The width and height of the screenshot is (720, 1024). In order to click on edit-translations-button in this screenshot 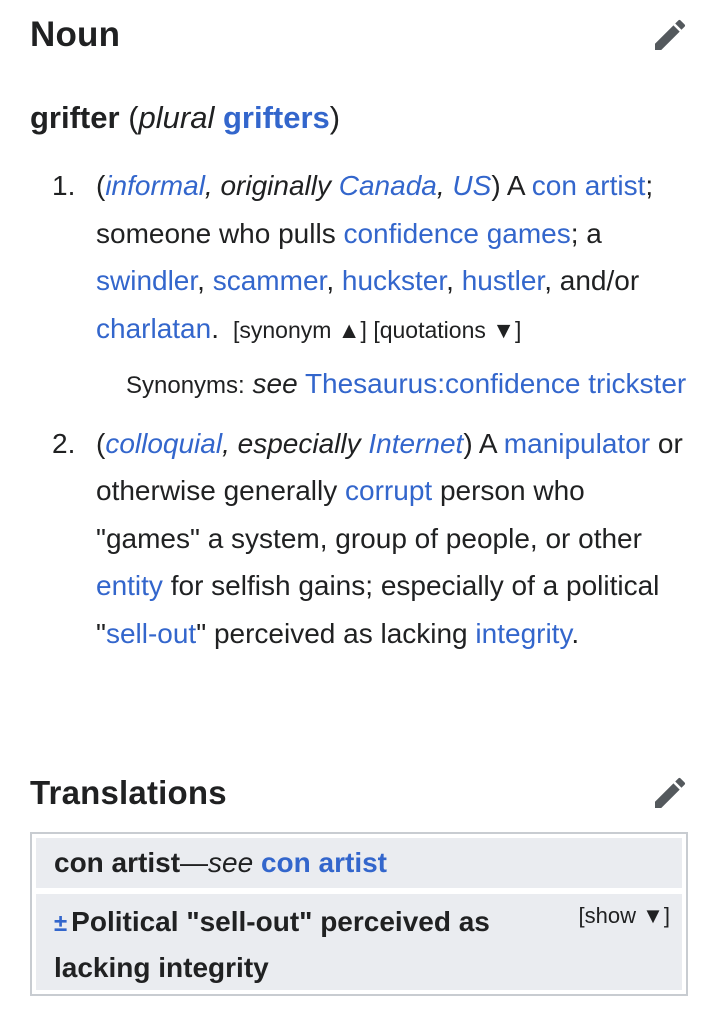, I will do `click(670, 793)`.